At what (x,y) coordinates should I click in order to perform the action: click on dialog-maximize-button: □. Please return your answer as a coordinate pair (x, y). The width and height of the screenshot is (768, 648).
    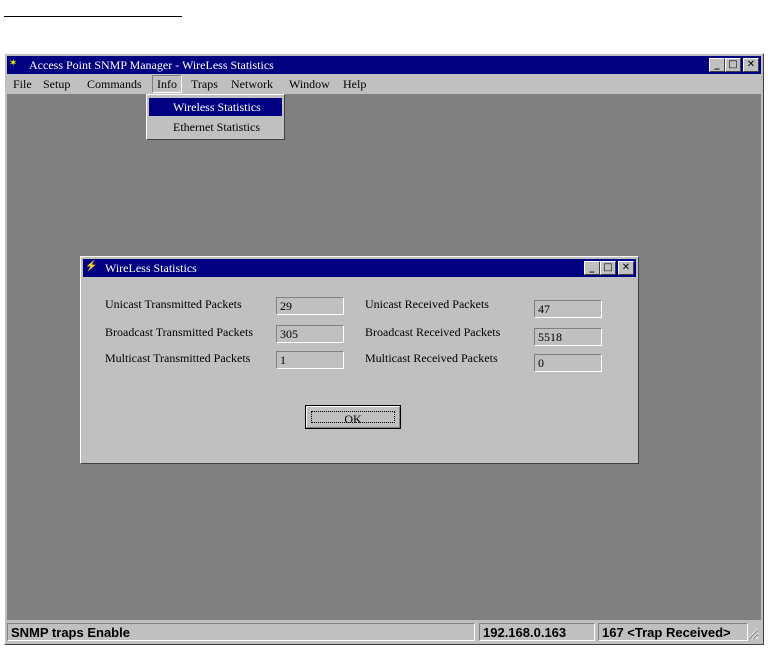
    Looking at the image, I should click on (608, 268).